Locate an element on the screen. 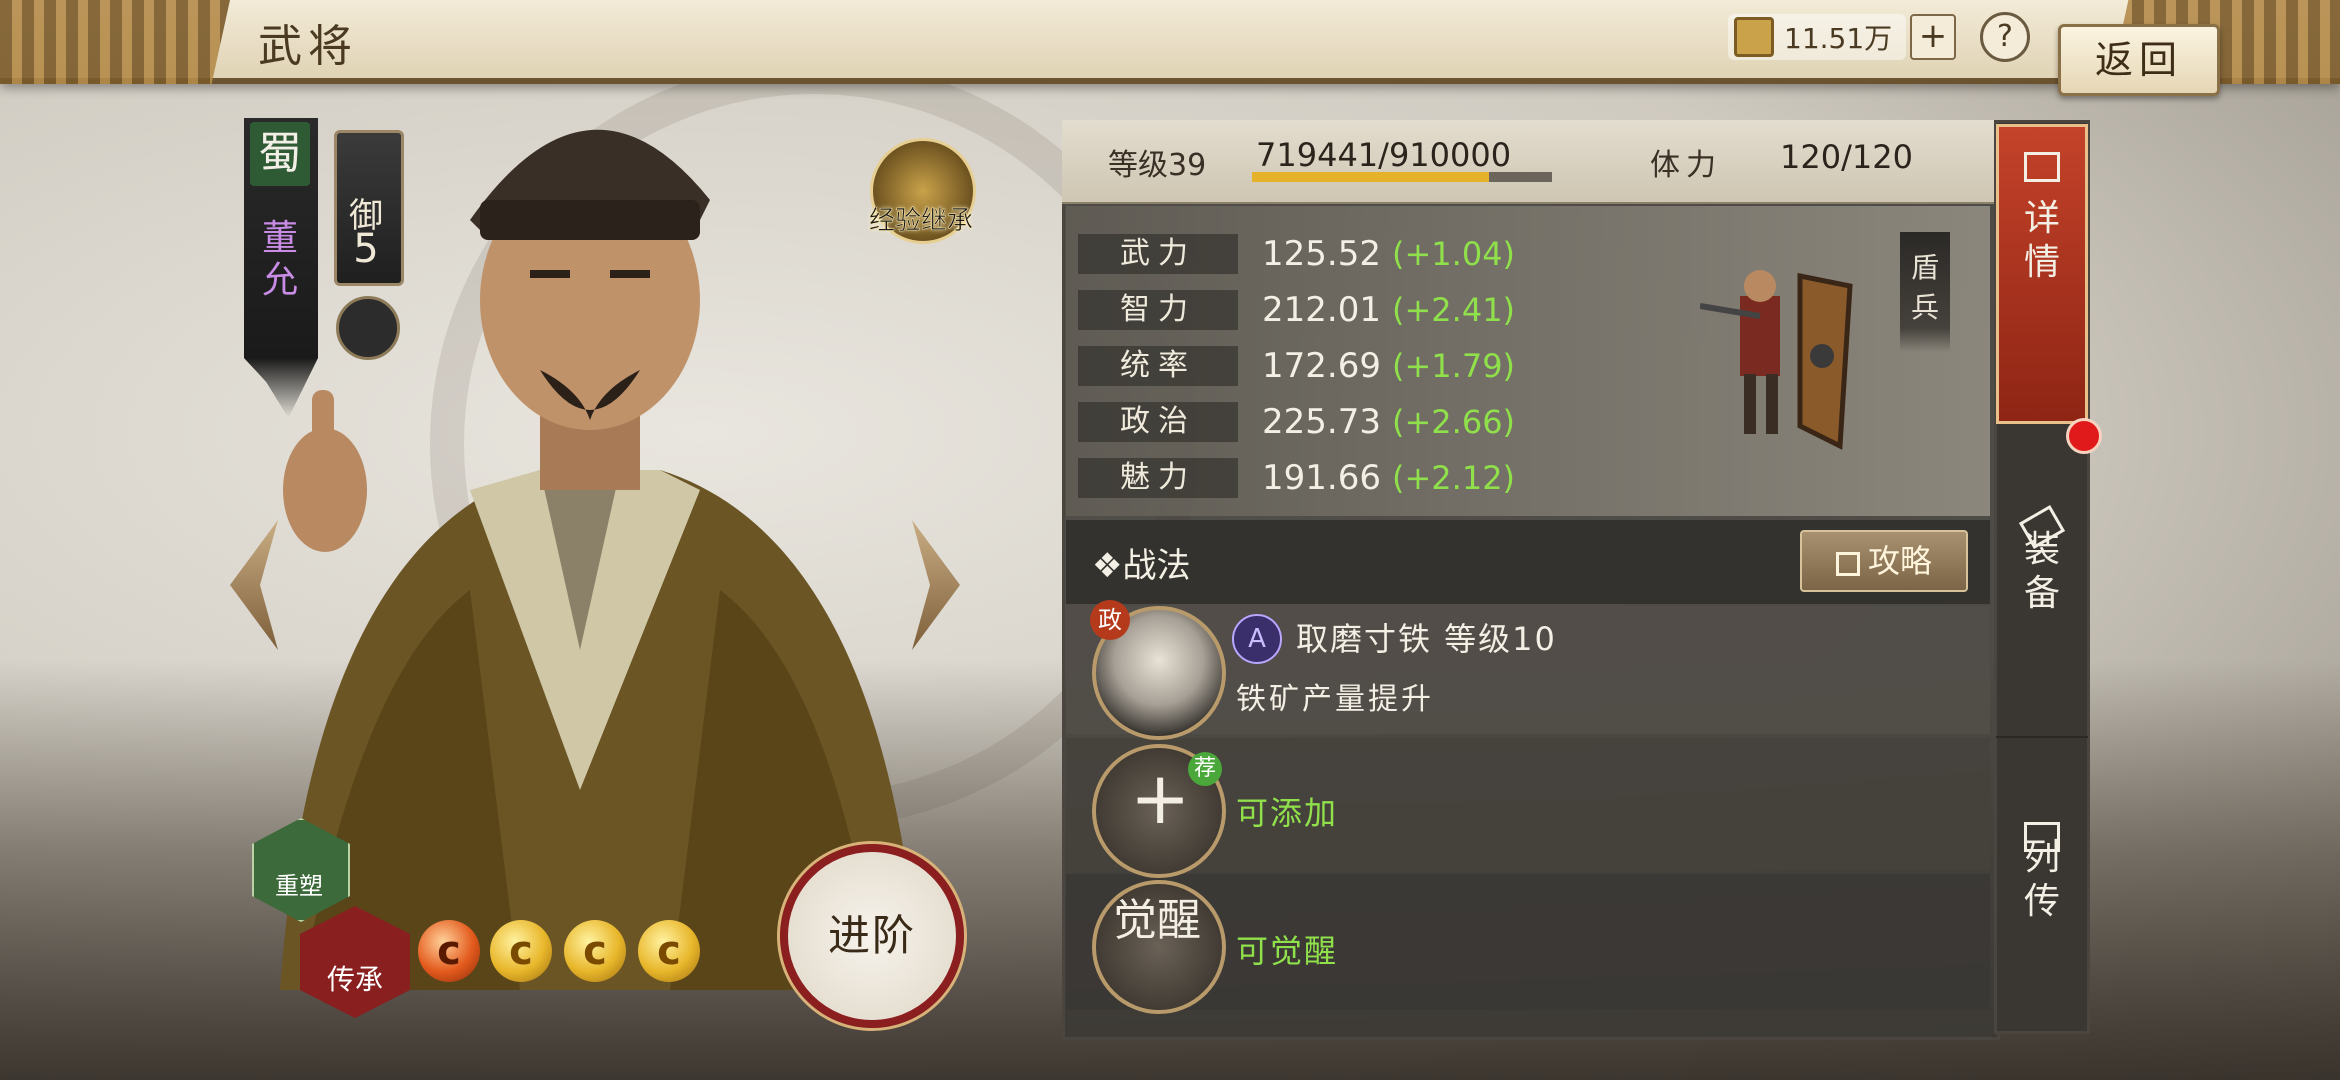  guide-button: 攻略 is located at coordinates (1884, 561).